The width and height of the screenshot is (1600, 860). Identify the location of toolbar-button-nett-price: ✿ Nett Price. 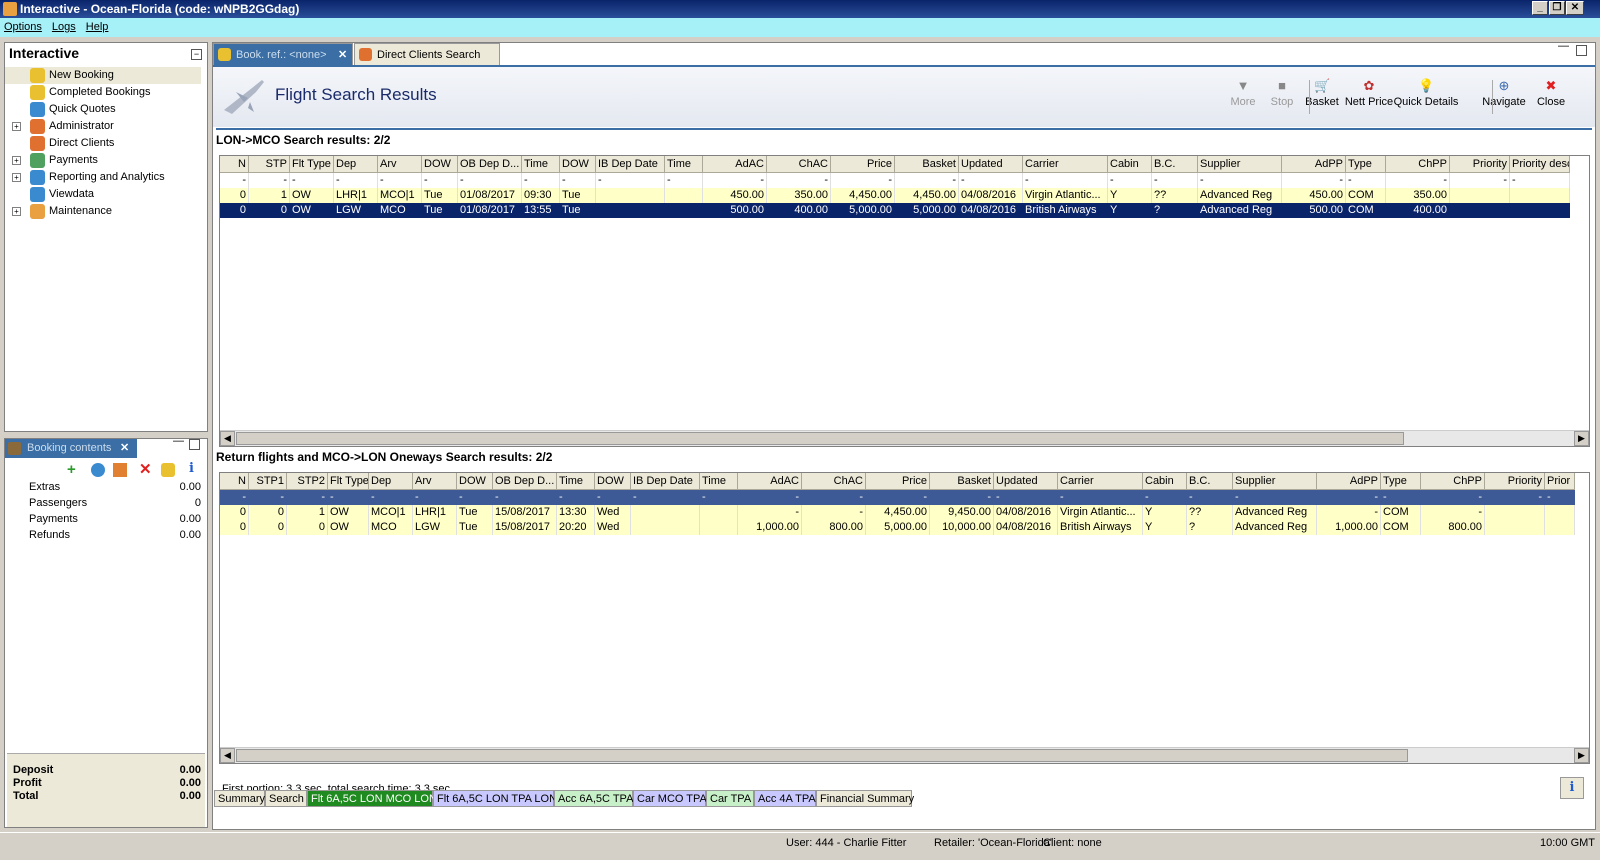
(1369, 93).